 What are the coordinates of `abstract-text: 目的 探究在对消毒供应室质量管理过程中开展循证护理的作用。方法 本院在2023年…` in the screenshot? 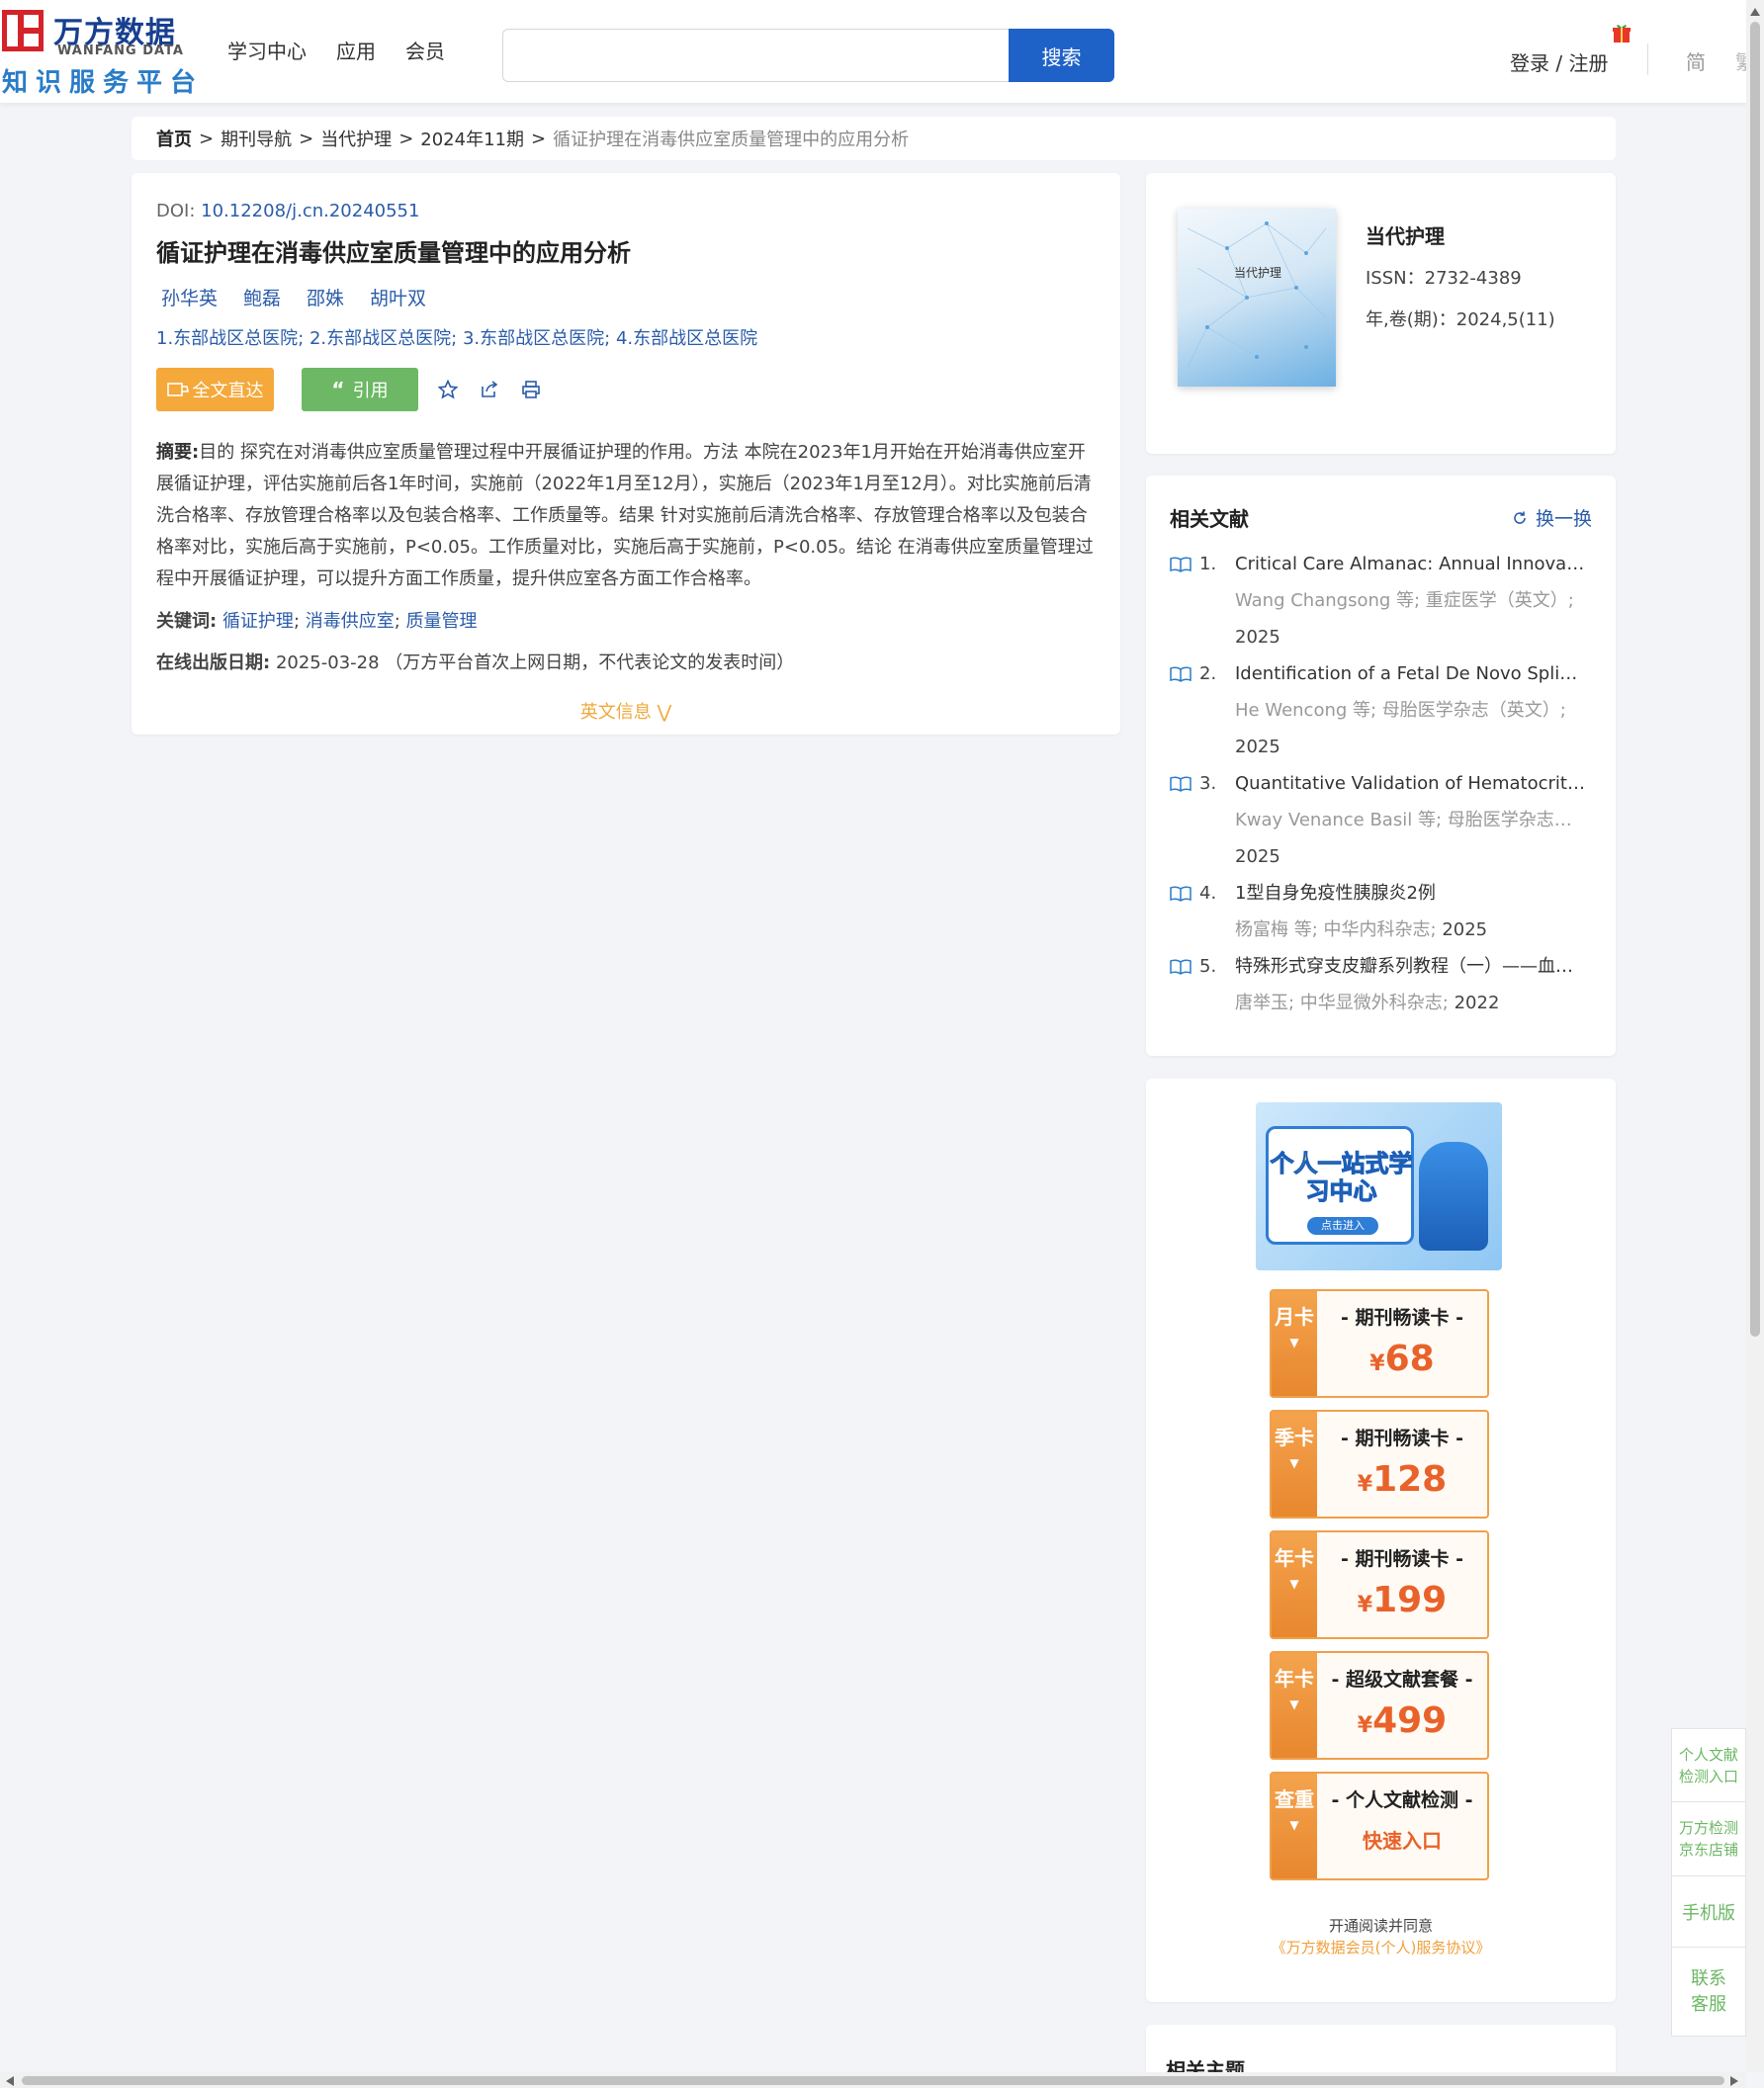 It's located at (625, 515).